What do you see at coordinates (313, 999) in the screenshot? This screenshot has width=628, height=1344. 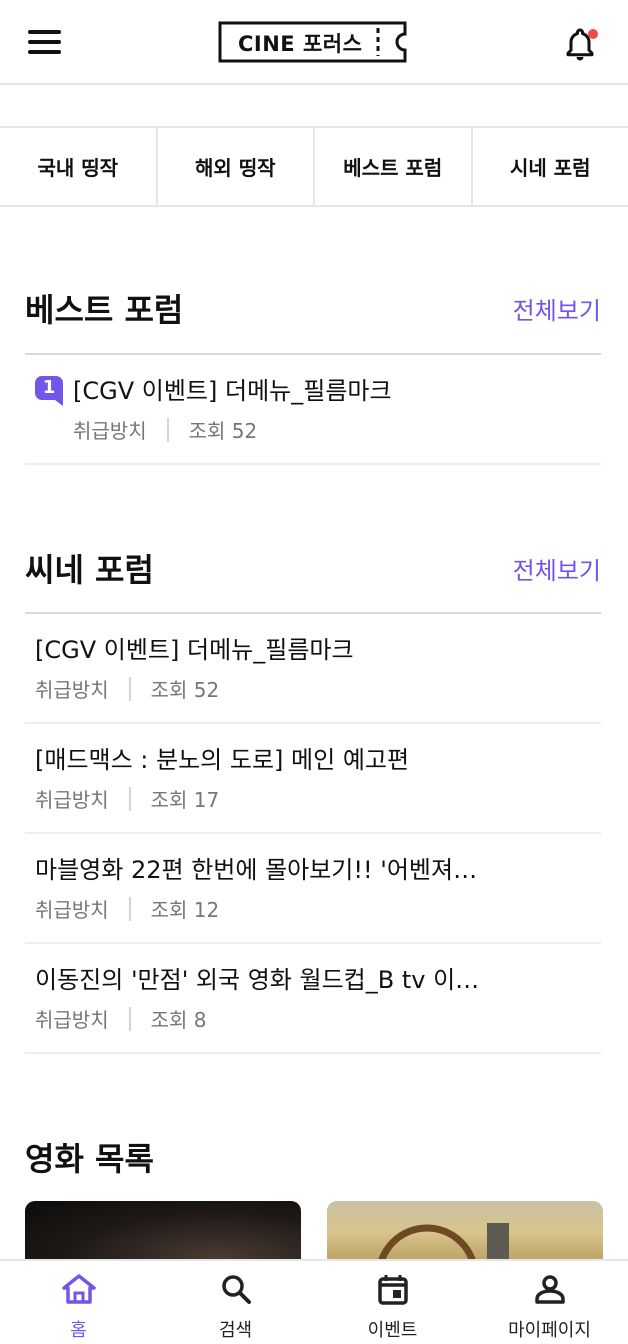 I see `forum-post-item: 이동진의 '만점' 외국 영화 월드컵_B tv 이… 취급방치 조회 8` at bounding box center [313, 999].